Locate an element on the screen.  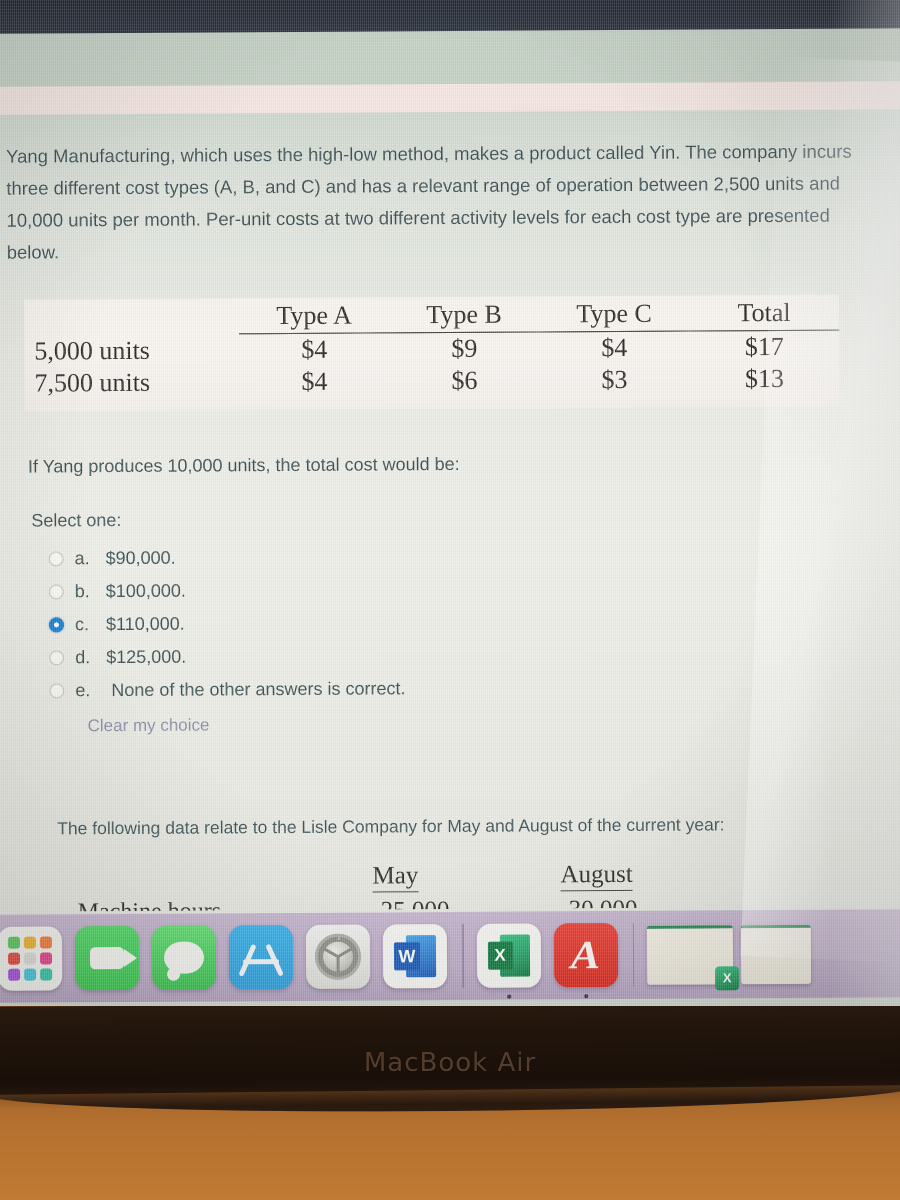
running-indicator-excel is located at coordinates (508, 996).